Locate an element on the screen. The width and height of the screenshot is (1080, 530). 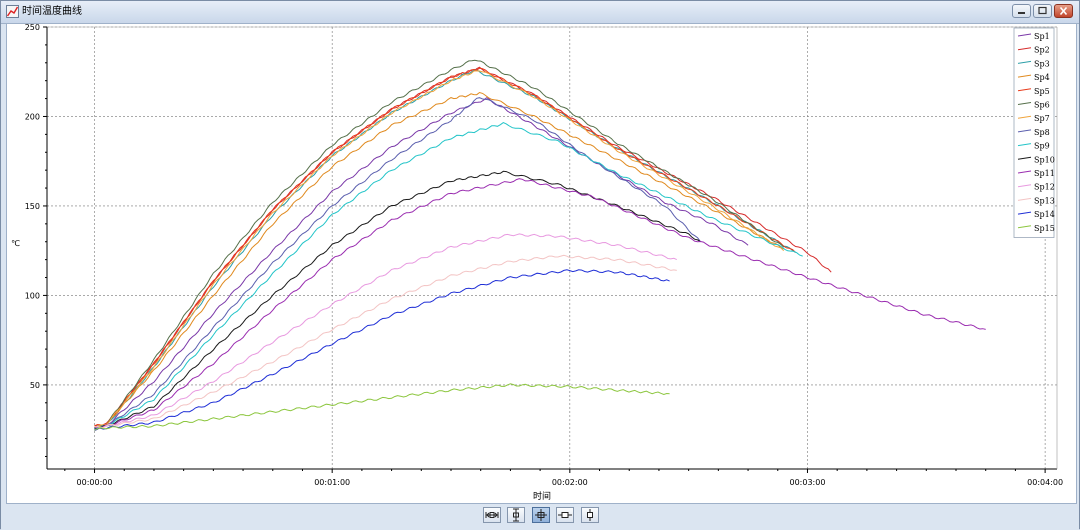
fit-vertical-icon is located at coordinates (516, 515).